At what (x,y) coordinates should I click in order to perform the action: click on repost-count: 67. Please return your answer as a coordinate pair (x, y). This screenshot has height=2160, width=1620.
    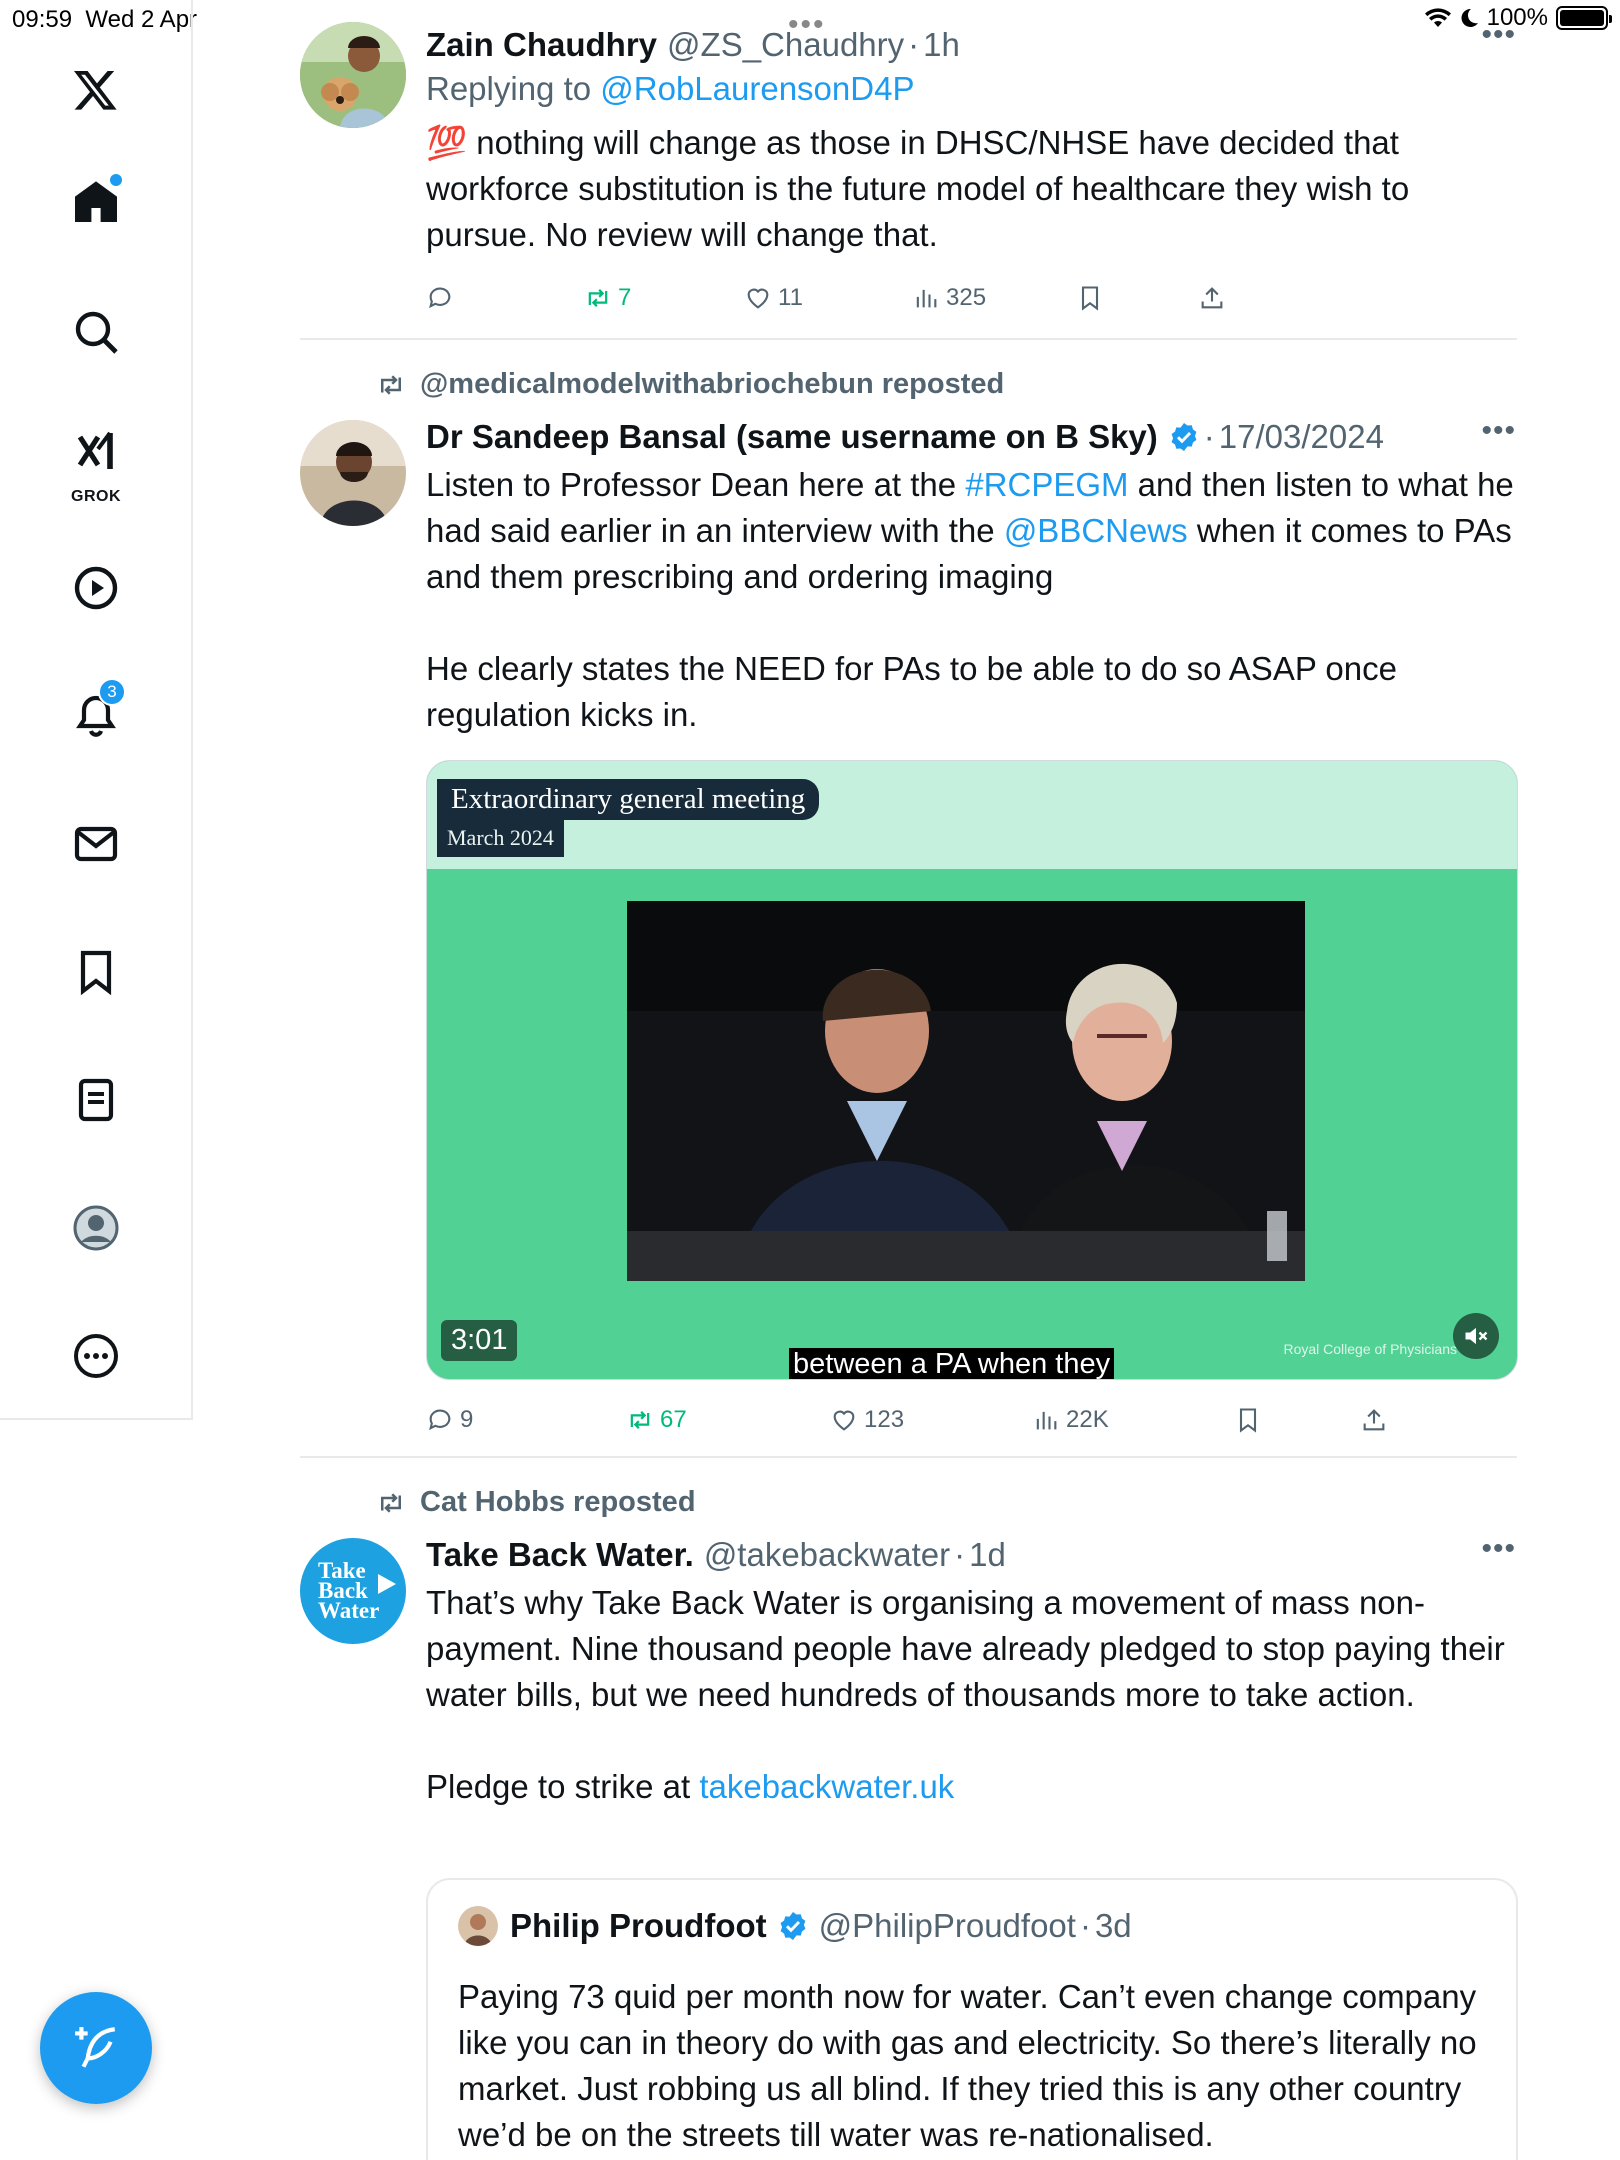
    Looking at the image, I should click on (673, 1419).